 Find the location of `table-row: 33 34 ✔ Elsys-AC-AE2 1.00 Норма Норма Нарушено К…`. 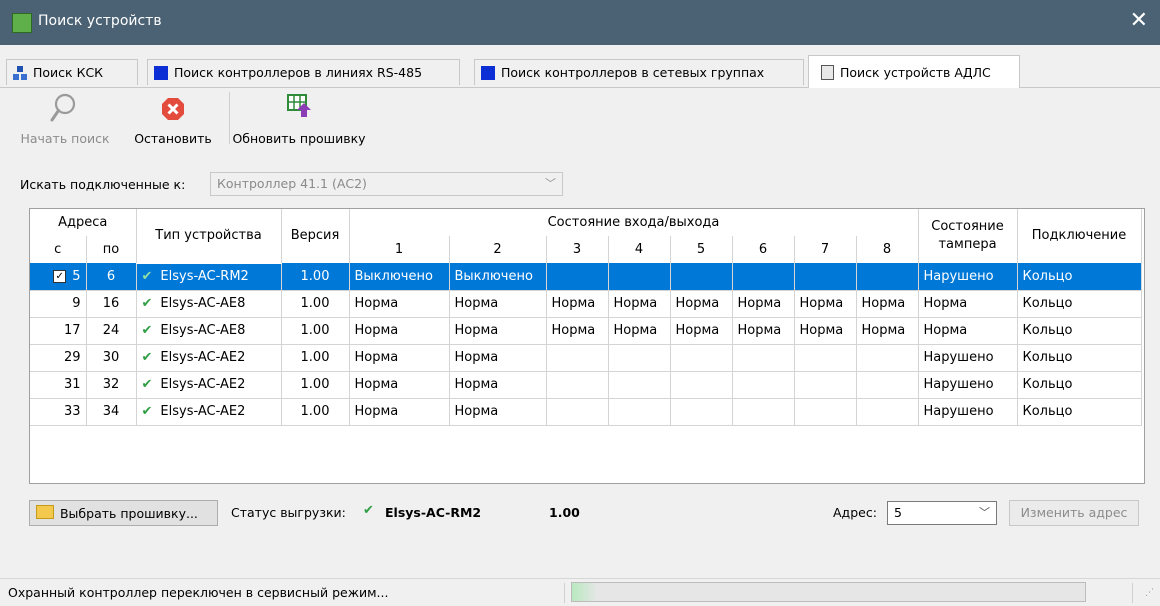

table-row: 33 34 ✔ Elsys-AC-AE2 1.00 Норма Норма Нарушено К… is located at coordinates (586, 412).